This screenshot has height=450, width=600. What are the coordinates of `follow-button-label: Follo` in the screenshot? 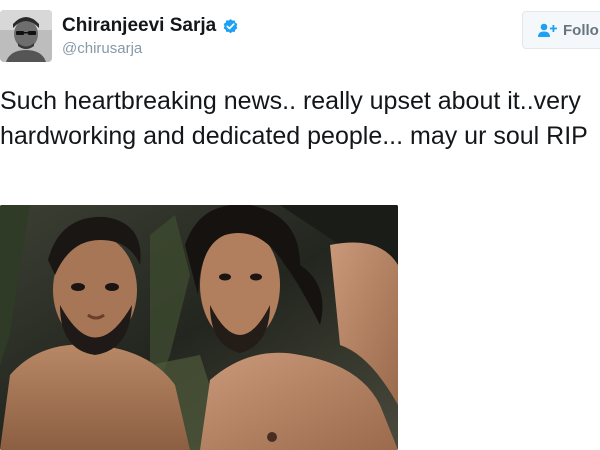 It's located at (581, 30).